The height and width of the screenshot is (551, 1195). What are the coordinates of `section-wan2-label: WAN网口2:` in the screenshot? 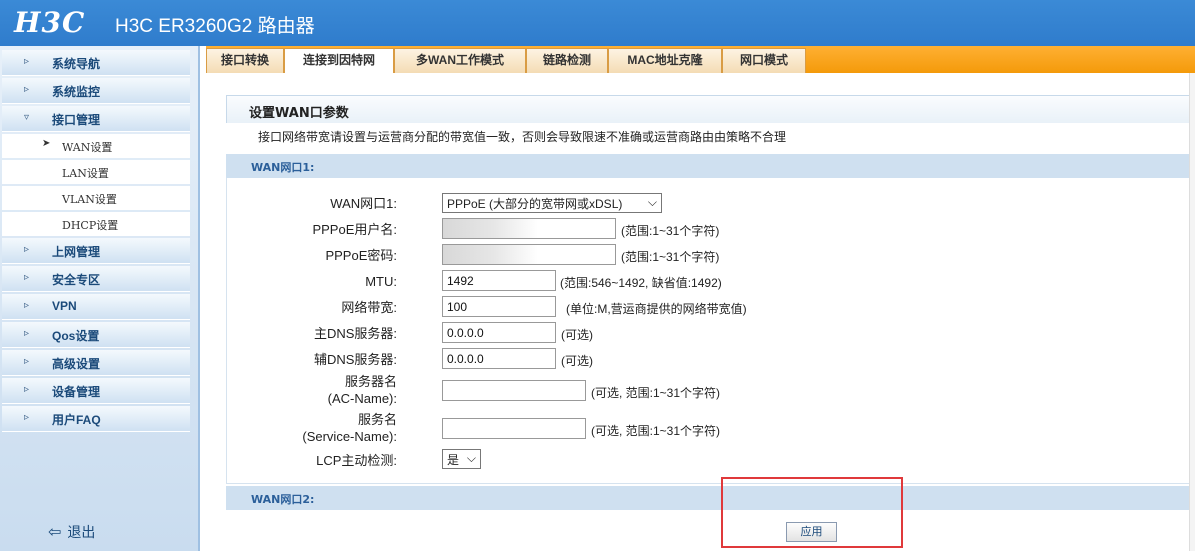 It's located at (283, 499).